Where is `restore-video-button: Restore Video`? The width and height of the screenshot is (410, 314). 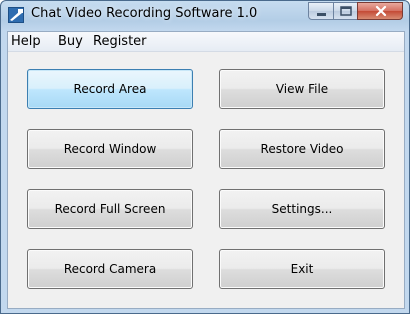 restore-video-button: Restore Video is located at coordinates (302, 149).